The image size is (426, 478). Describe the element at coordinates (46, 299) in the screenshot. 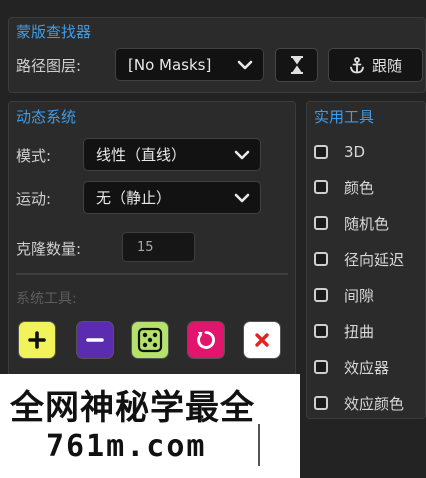

I see `system-tools-label: 系统工具:` at that location.